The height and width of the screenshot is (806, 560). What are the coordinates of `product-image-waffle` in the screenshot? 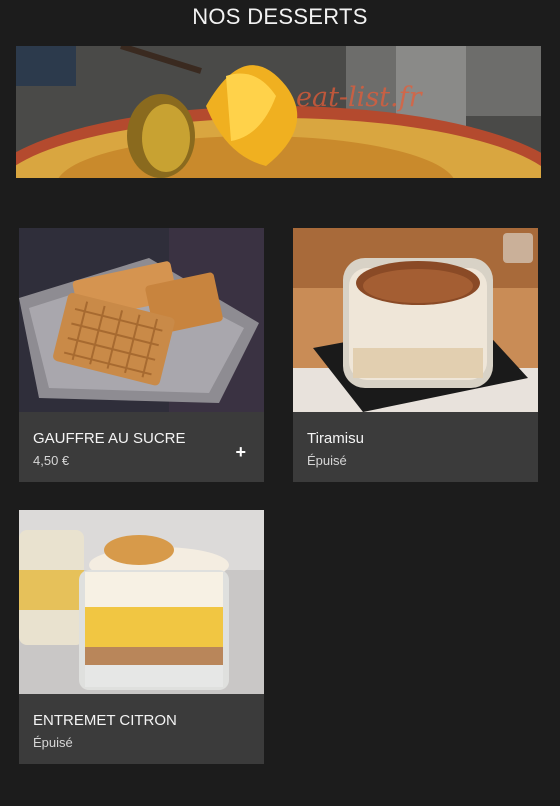 It's located at (141, 320).